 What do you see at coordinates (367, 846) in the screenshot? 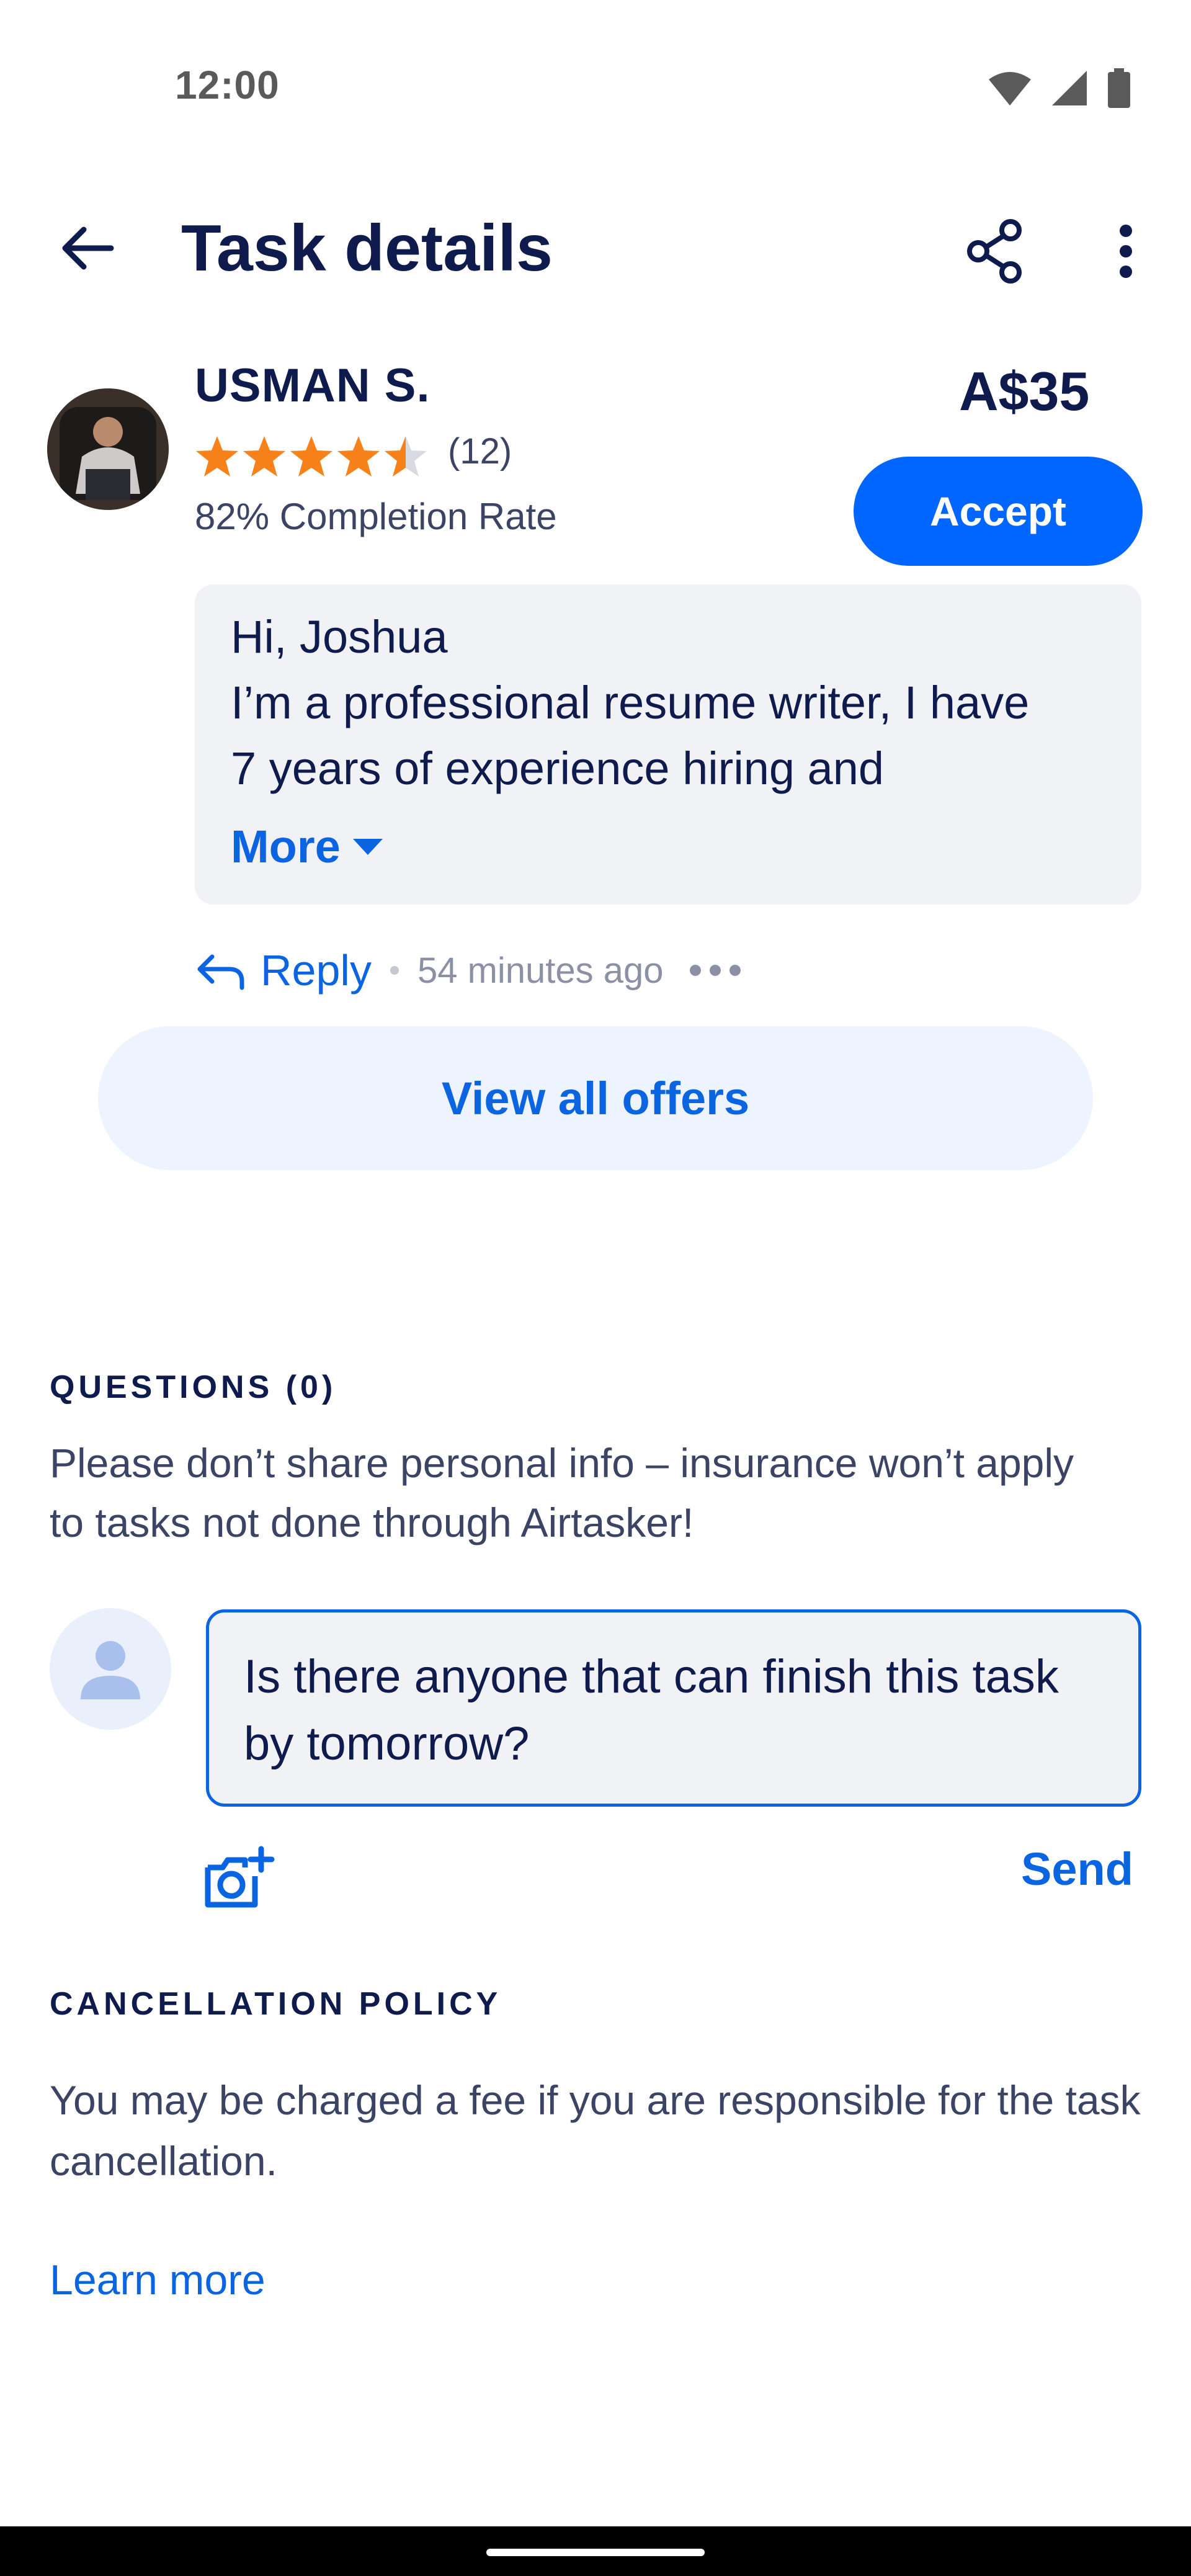
I see `caret-down-icon` at bounding box center [367, 846].